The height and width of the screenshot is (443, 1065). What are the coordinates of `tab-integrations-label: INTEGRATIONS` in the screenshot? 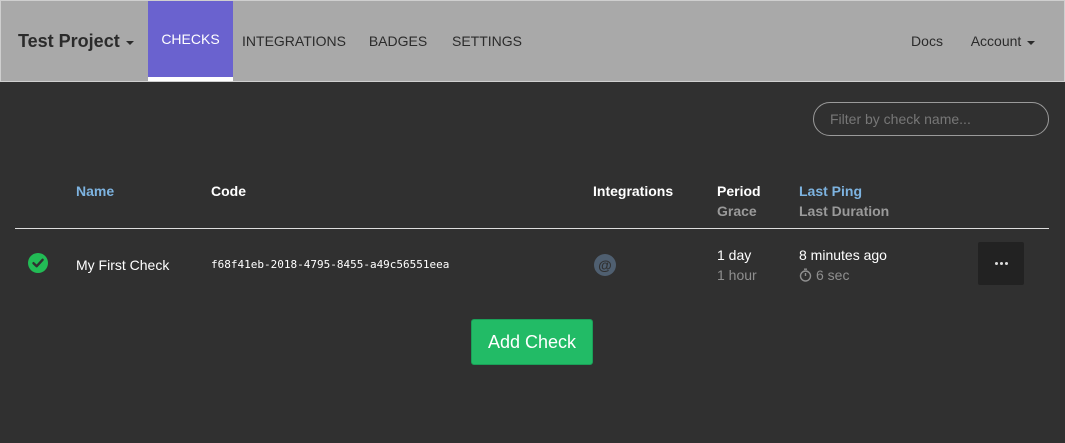 It's located at (294, 41).